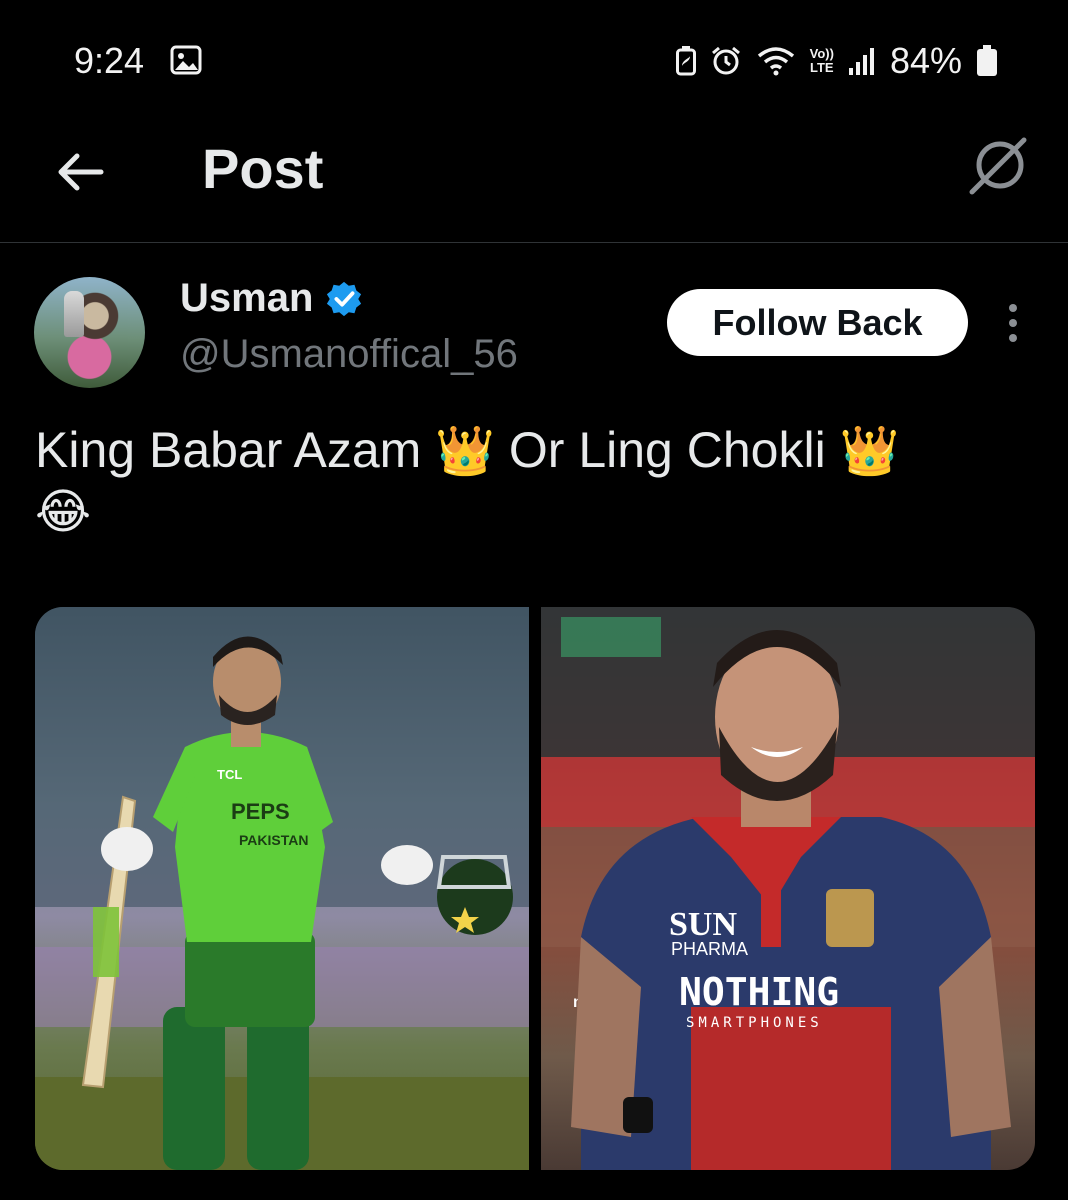 The width and height of the screenshot is (1068, 1200). Describe the element at coordinates (260, 811) in the screenshot. I see `jersey-sponsor-text: PEPS` at that location.